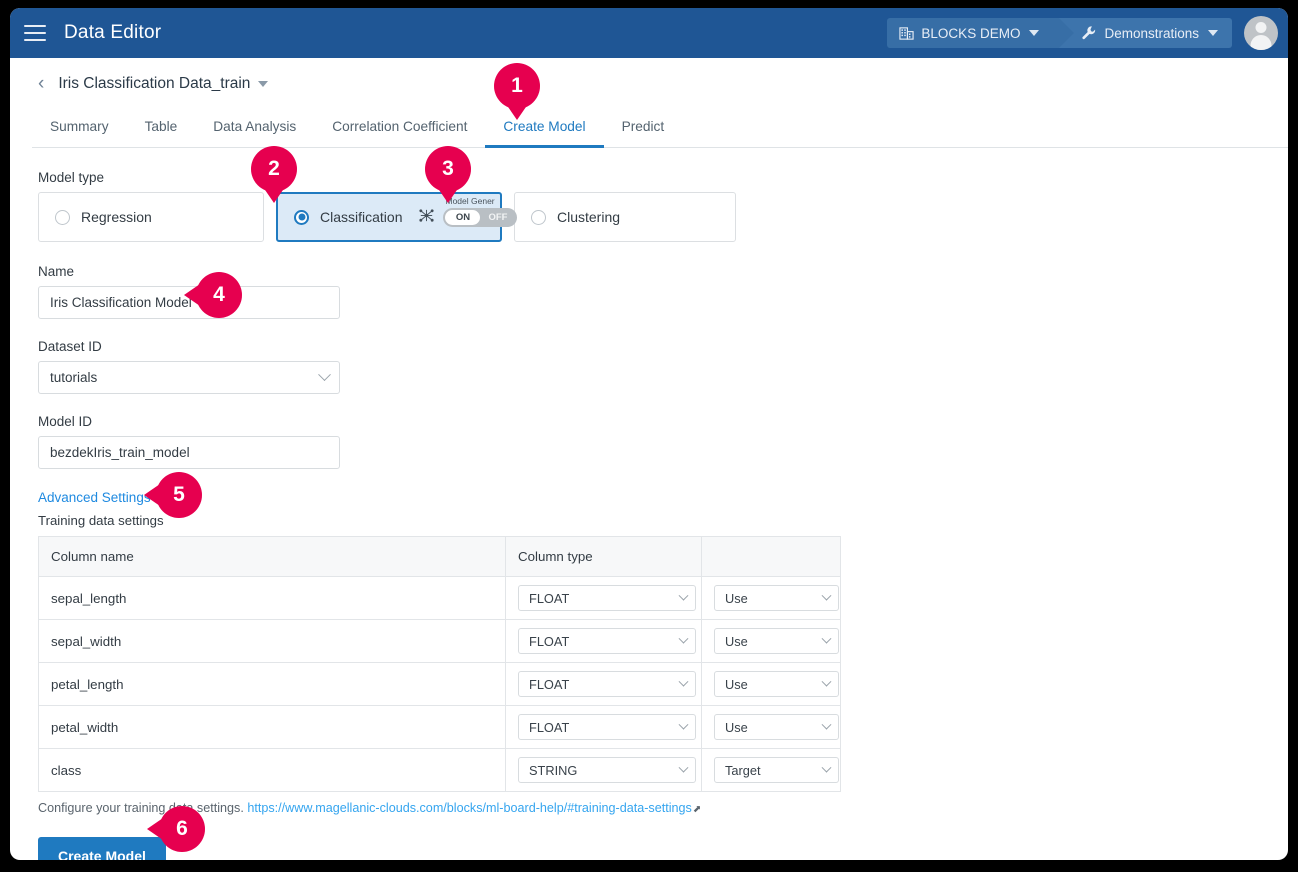 This screenshot has width=1298, height=872. What do you see at coordinates (79, 128) in the screenshot?
I see `tab-summary: Summary` at bounding box center [79, 128].